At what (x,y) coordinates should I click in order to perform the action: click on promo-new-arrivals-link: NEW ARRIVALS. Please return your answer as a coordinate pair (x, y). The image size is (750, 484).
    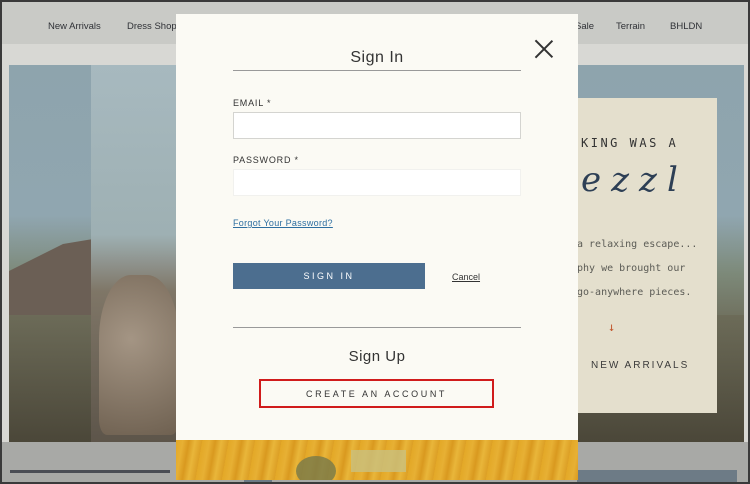
    Looking at the image, I should click on (640, 365).